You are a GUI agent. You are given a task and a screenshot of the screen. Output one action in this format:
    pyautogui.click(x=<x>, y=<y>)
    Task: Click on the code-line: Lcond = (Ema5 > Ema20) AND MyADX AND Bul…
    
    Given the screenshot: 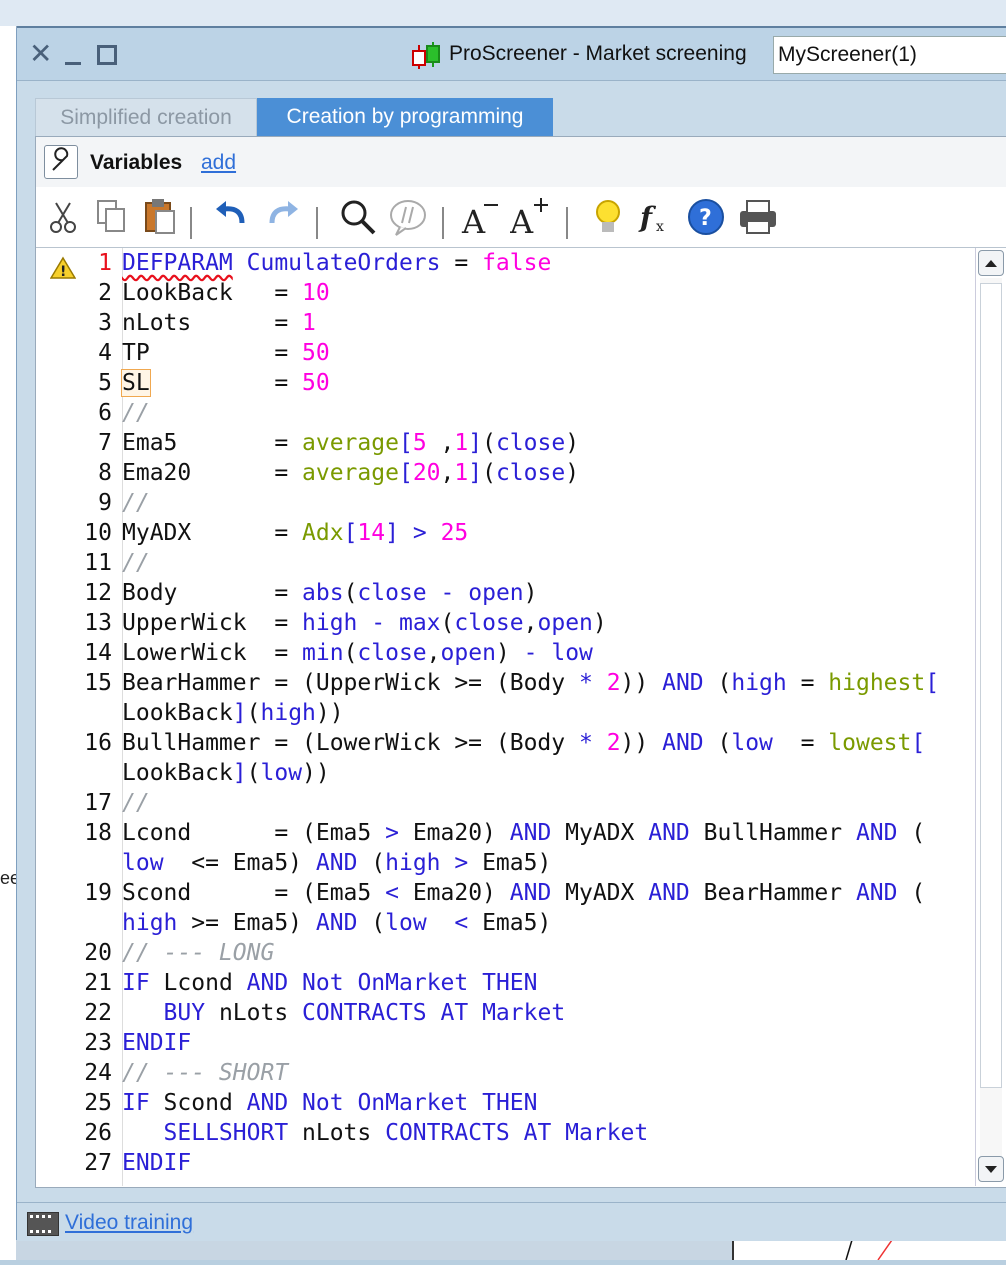 What is the action you would take?
    pyautogui.click(x=524, y=833)
    